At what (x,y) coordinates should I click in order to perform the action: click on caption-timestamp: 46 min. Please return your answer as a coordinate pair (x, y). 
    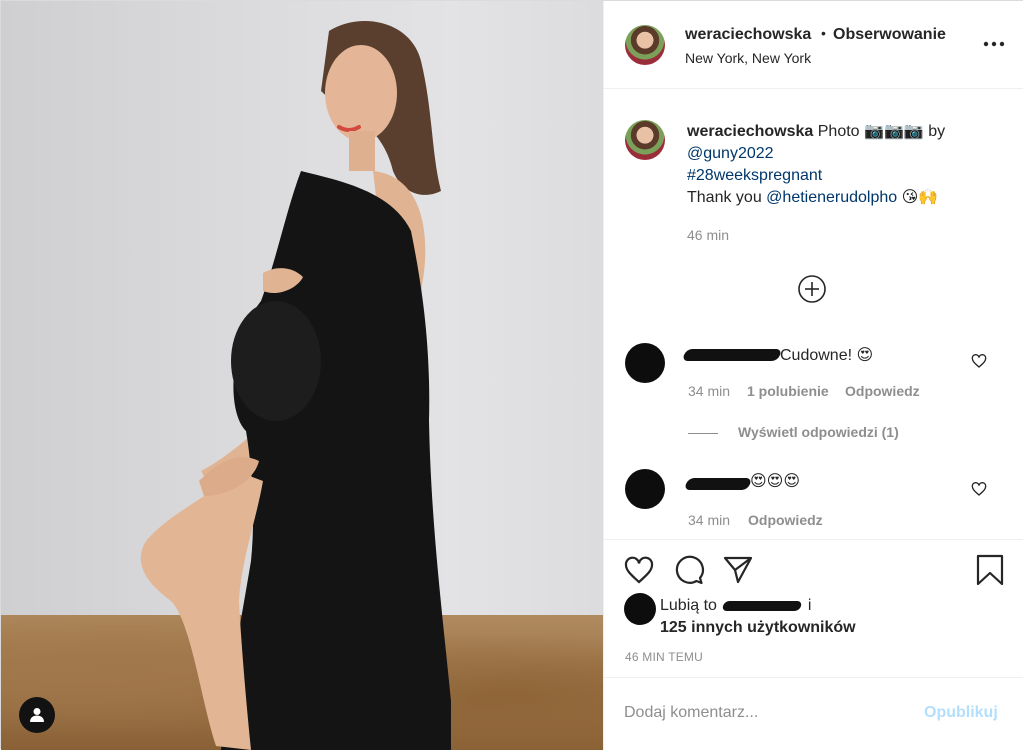
    Looking at the image, I should click on (708, 235).